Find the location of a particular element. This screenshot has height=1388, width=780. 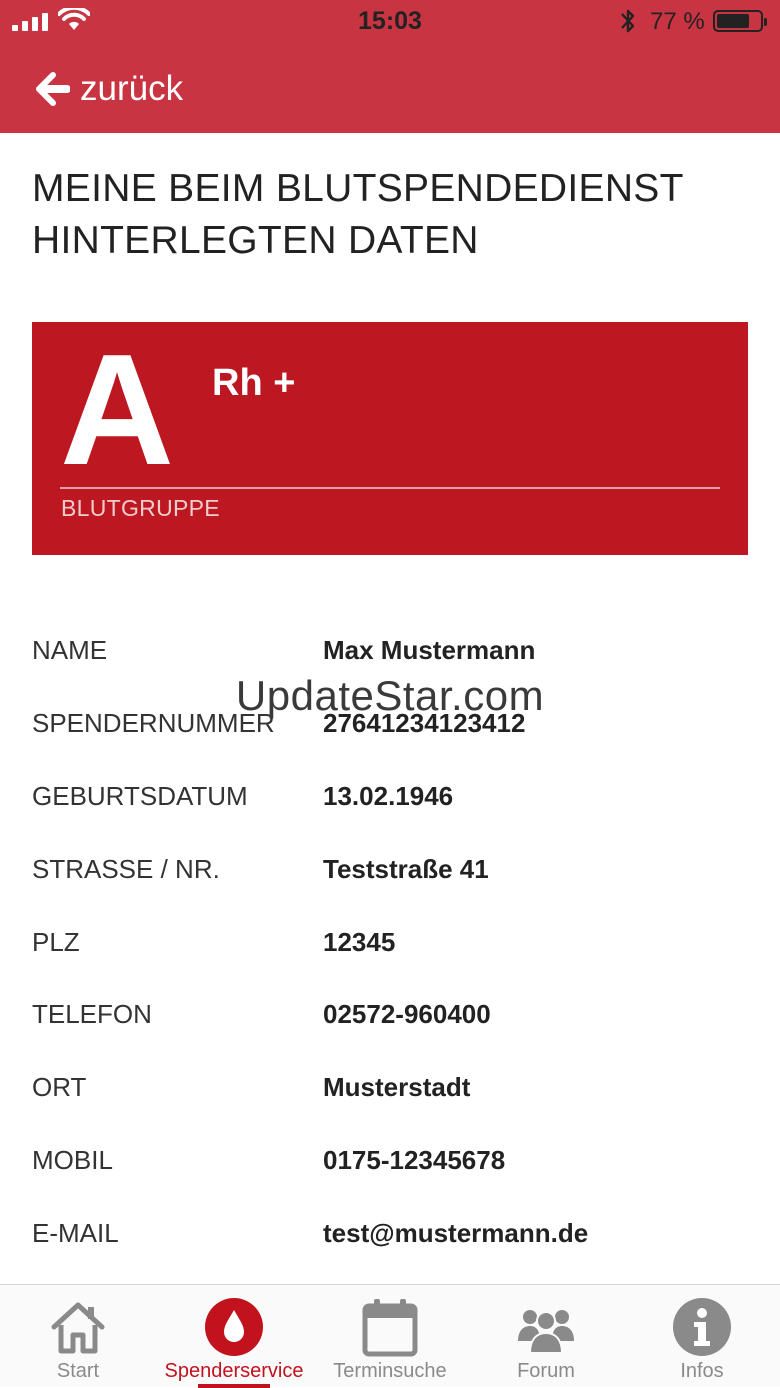

data-row-street: STRASSE / NR. Teststraße 41 is located at coordinates (392, 869).